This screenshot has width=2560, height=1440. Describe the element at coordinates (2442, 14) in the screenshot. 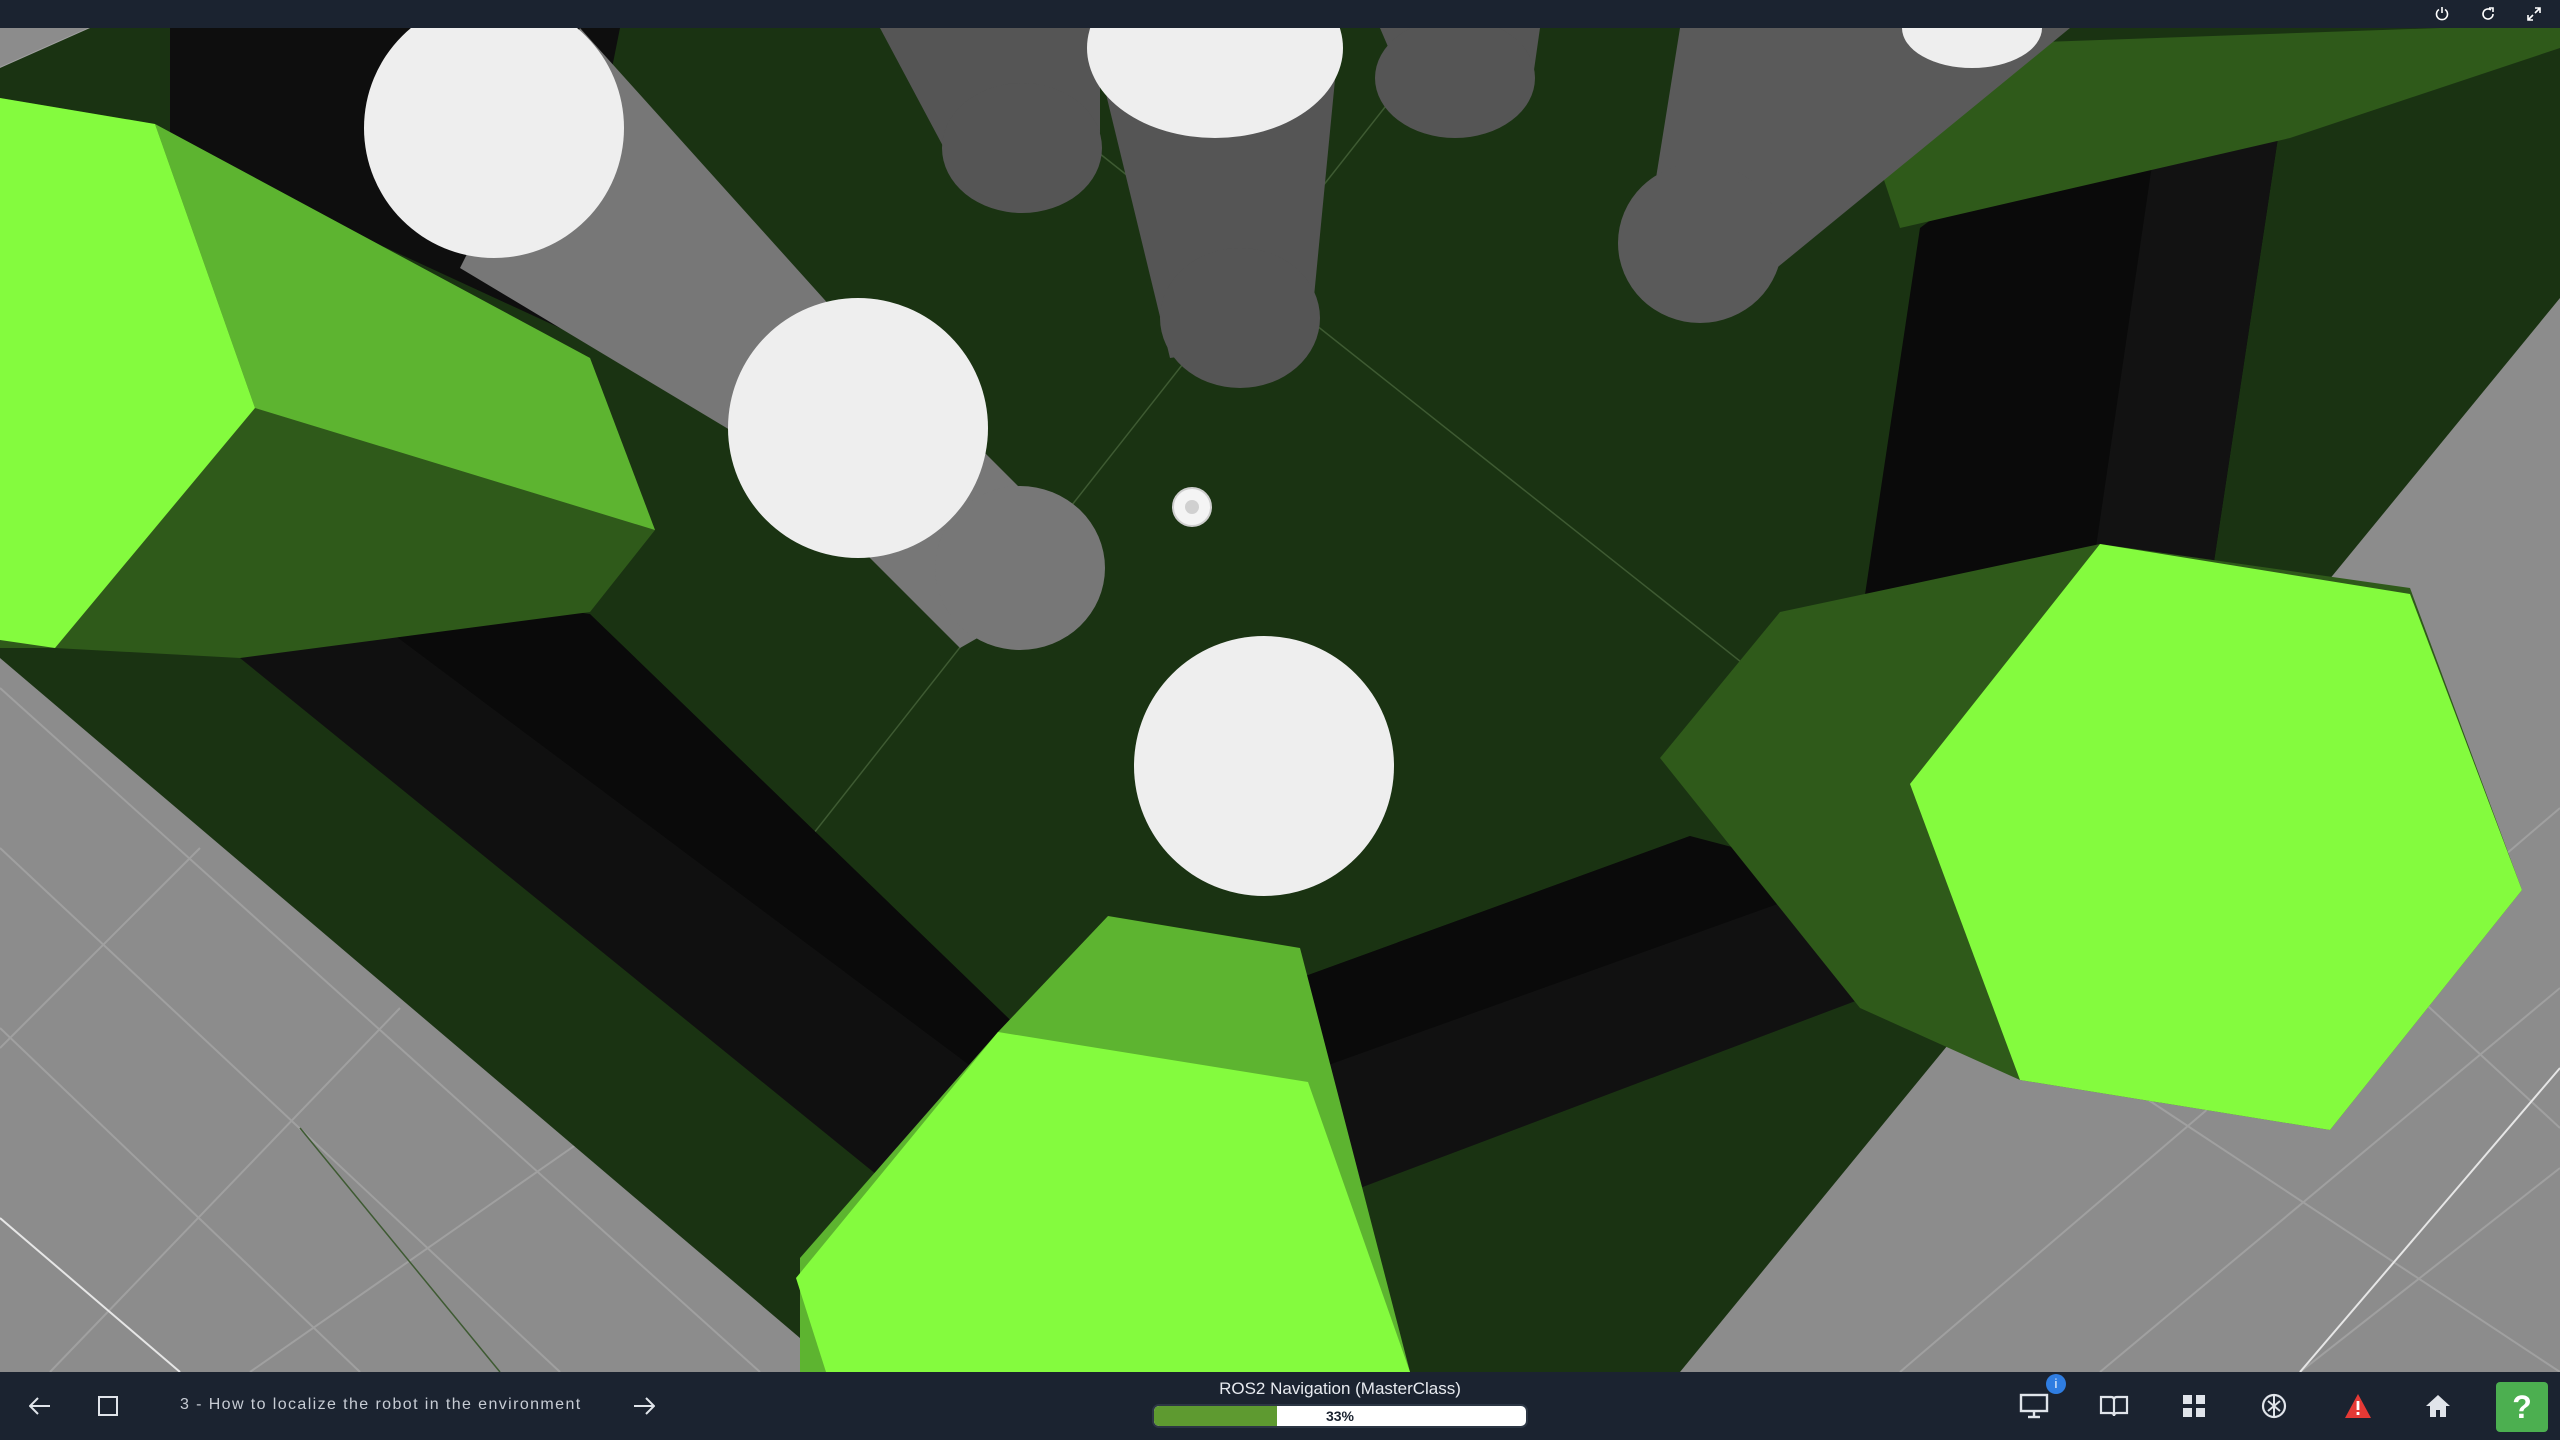

I see `power-icon` at that location.